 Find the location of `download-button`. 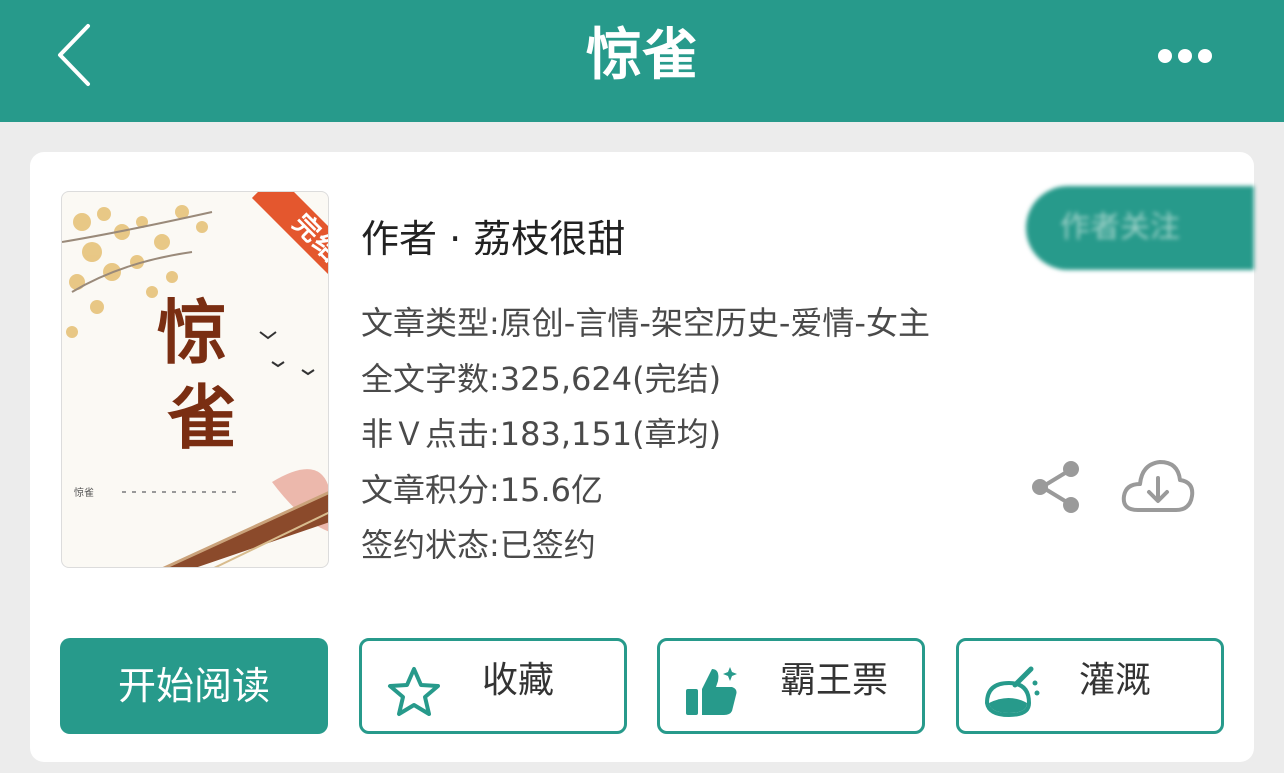

download-button is located at coordinates (1158, 486).